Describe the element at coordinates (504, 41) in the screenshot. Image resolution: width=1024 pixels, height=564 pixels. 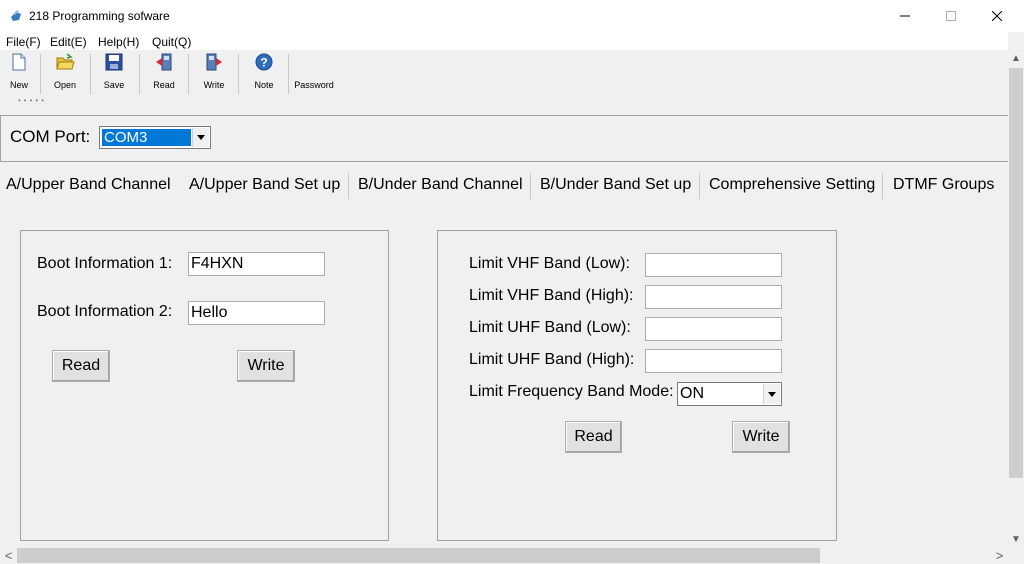
I see `menu-bar: File(F) Edit(E) Help(H) Quit(Q)` at that location.